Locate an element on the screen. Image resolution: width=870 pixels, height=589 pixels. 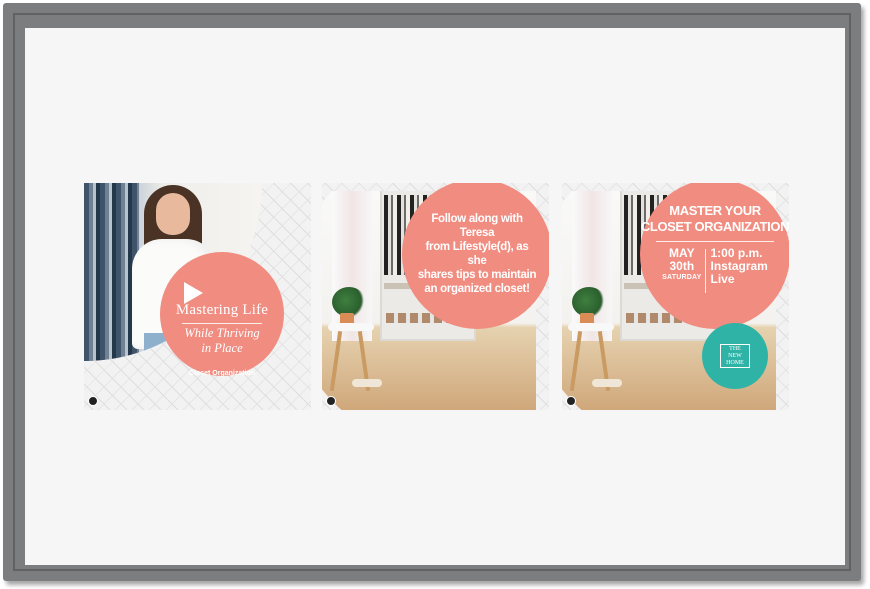
closet-clothes is located at coordinates (111, 272).